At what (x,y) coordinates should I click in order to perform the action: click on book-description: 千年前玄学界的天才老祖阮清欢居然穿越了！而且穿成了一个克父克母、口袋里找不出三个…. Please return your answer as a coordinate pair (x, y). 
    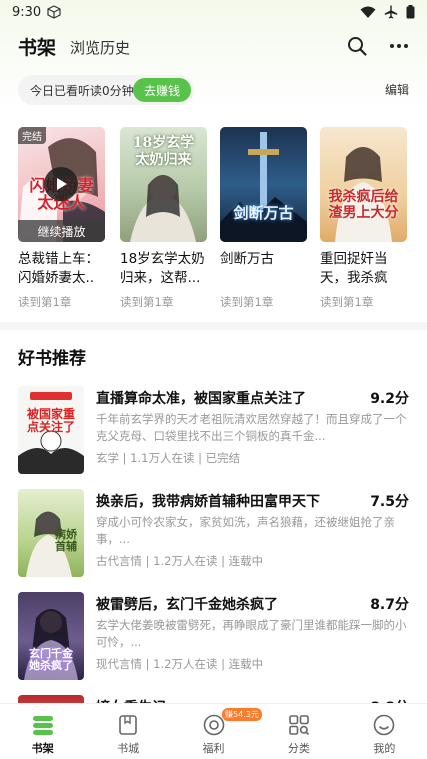
    Looking at the image, I should click on (251, 427).